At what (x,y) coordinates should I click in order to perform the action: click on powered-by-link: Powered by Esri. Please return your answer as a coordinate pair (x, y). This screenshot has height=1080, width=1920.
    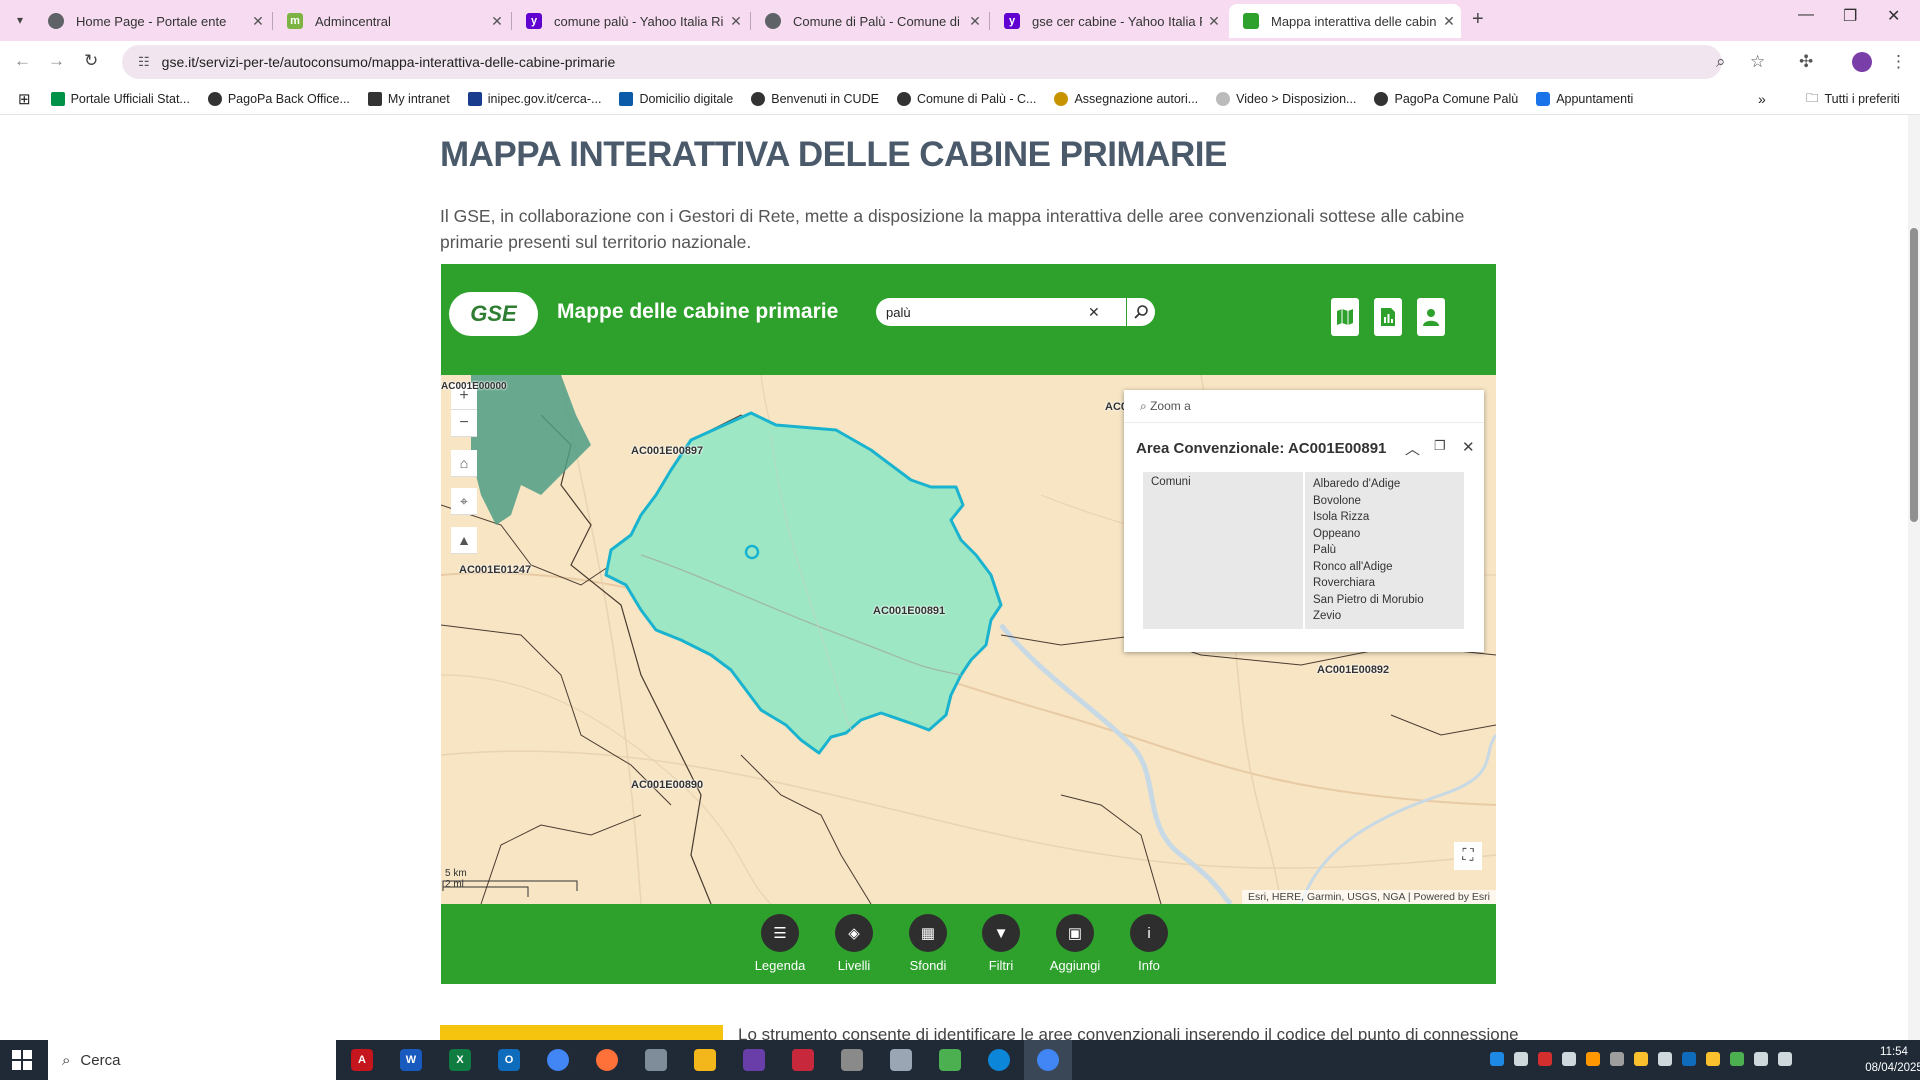
    Looking at the image, I should click on (1452, 897).